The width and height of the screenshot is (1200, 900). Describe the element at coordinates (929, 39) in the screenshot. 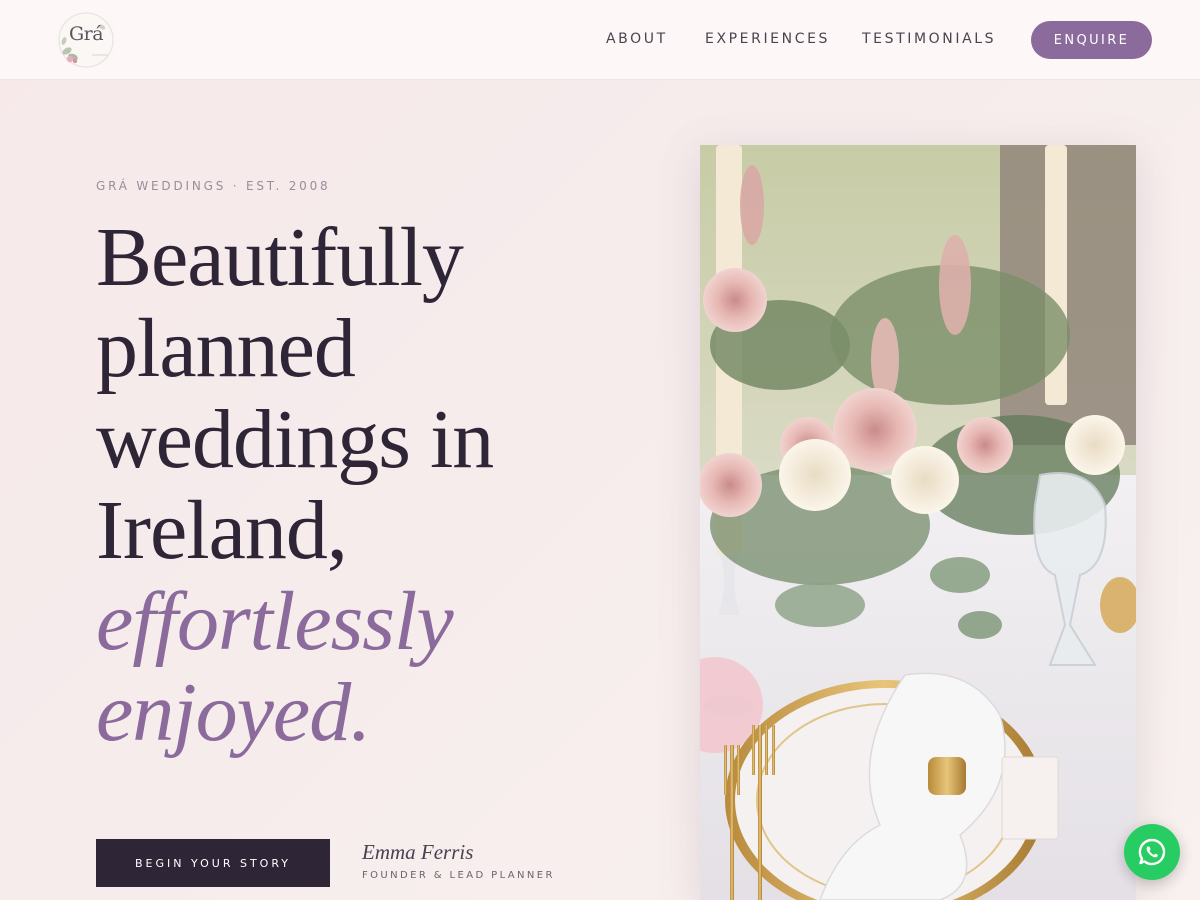

I see `nav-testimonials: TESTIMONIALS` at that location.